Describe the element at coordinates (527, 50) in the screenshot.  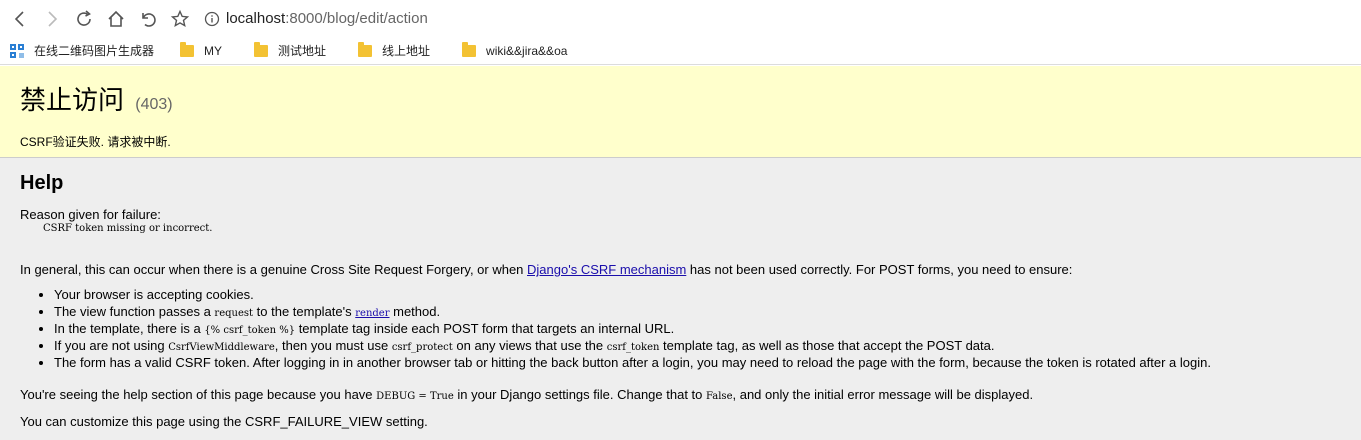
I see `bookmark-label: wiki&&jira&&oa` at that location.